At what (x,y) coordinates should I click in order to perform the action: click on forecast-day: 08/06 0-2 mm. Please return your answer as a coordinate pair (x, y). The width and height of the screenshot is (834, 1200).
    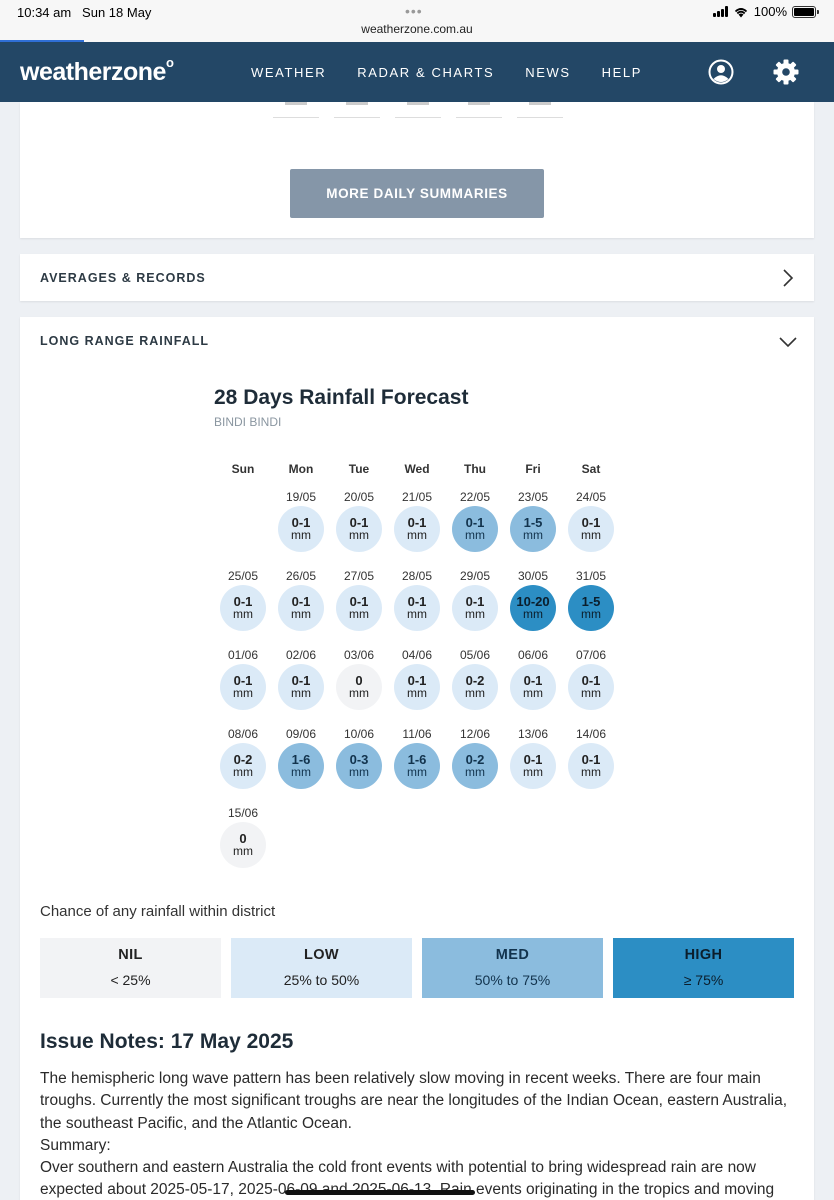
    Looking at the image, I should click on (243, 762).